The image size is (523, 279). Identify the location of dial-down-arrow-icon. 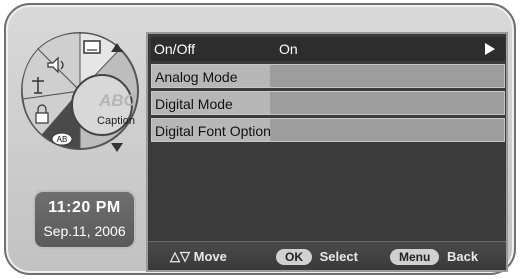
(117, 147).